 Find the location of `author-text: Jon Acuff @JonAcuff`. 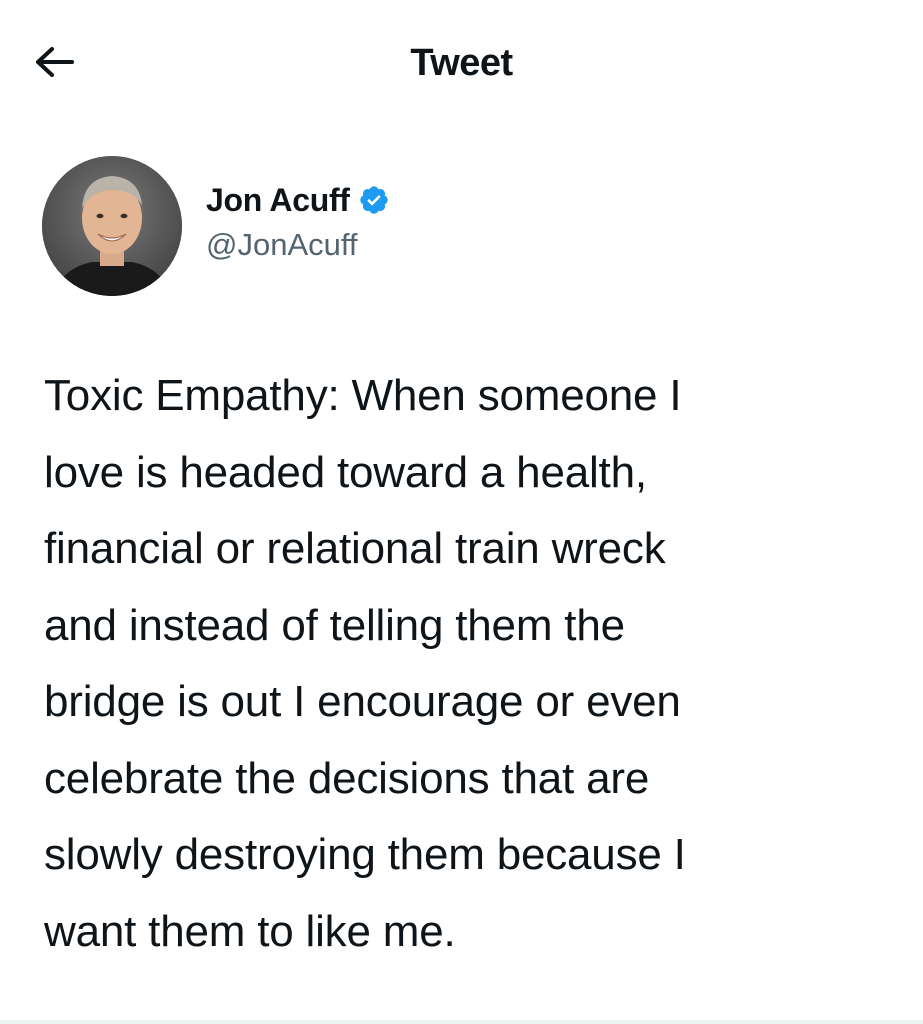

author-text: Jon Acuff @JonAcuff is located at coordinates (298, 222).